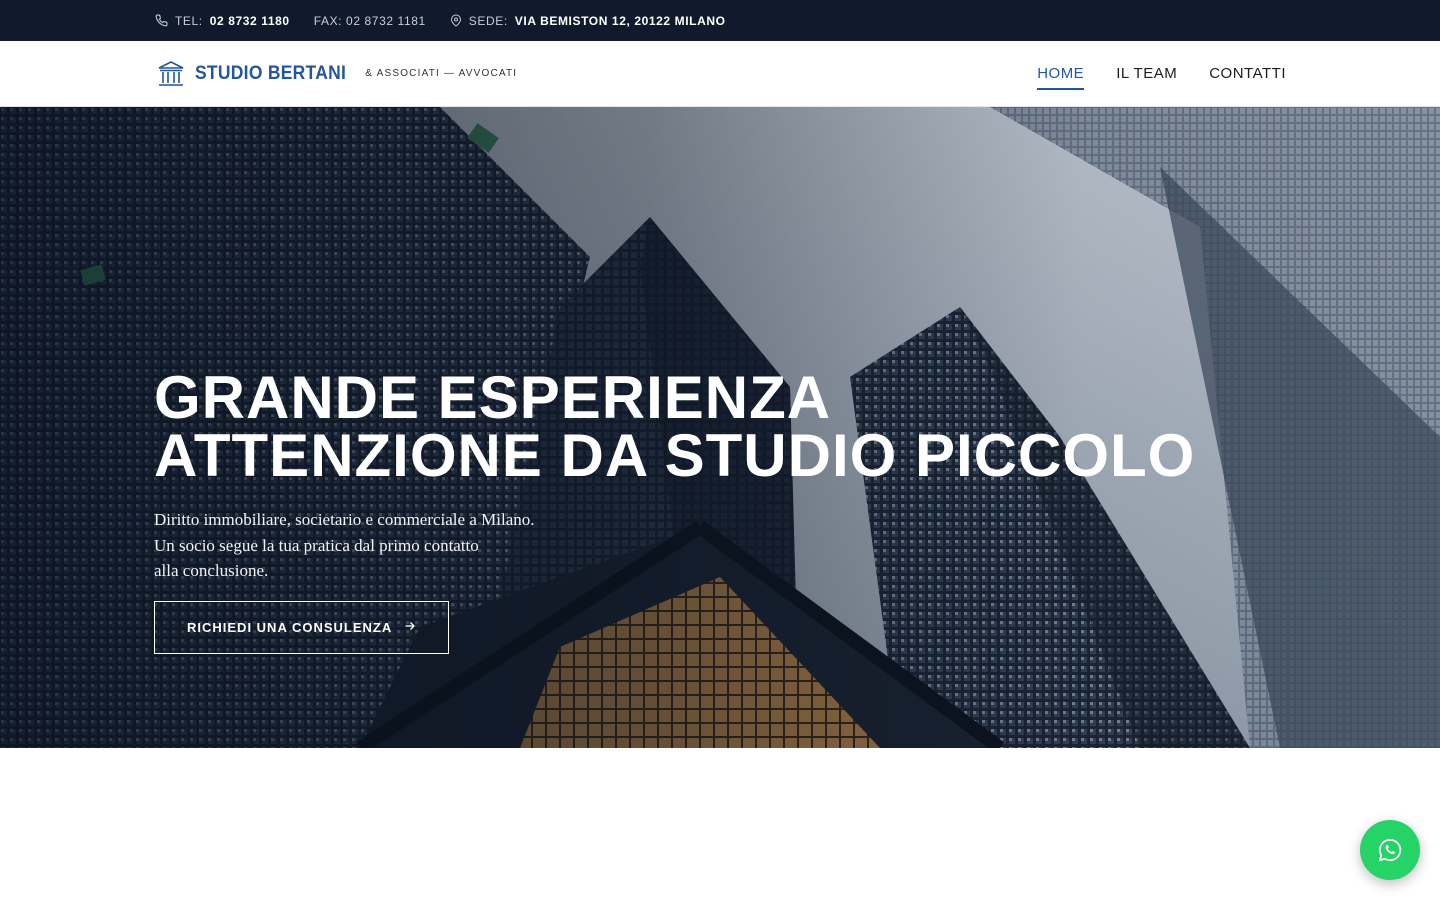 This screenshot has height=900, width=1440. I want to click on nav-contatti: CONTATTI, so click(1247, 73).